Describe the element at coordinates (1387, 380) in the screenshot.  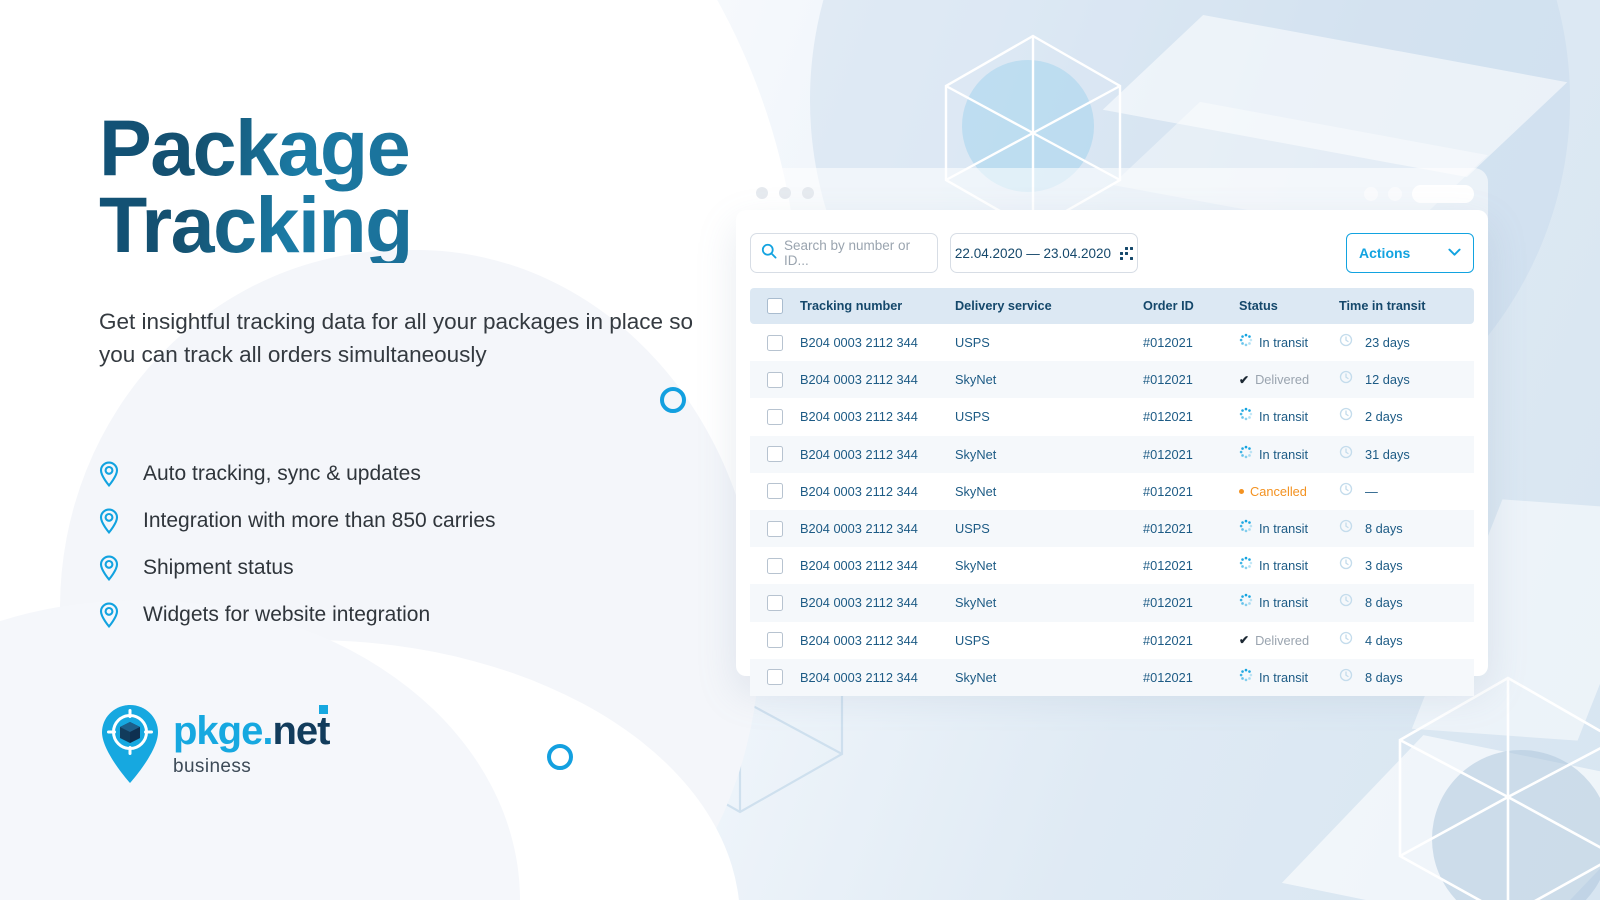
I see `time-in-transit-value: 12 days` at that location.